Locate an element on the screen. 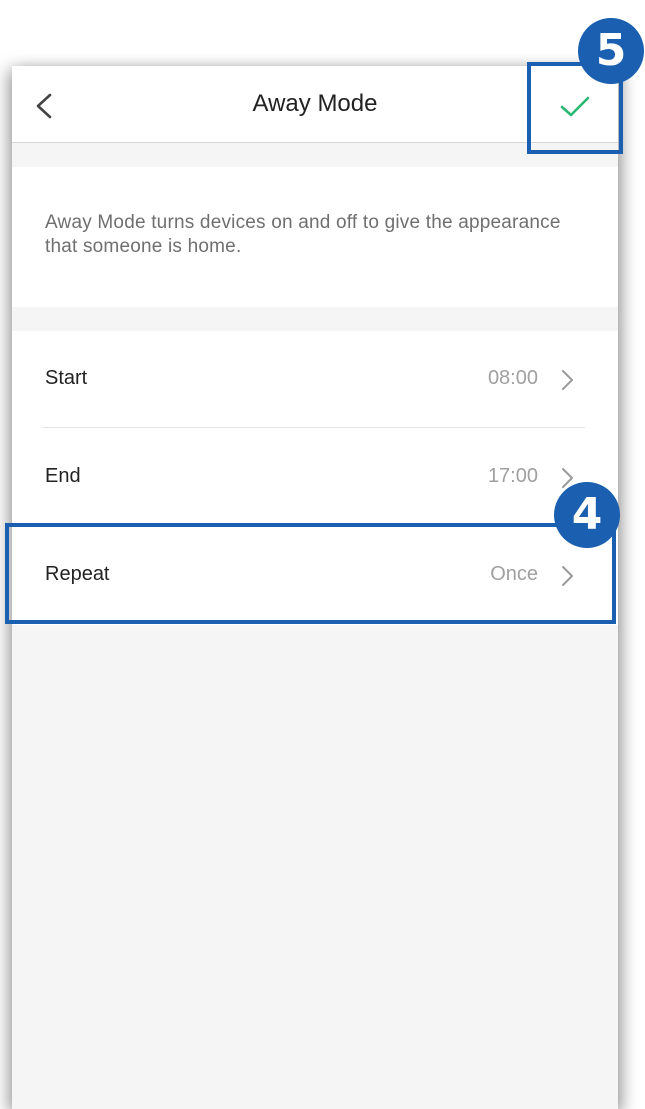 This screenshot has height=1109, width=645. start-row: Start 08:00 is located at coordinates (315, 379).